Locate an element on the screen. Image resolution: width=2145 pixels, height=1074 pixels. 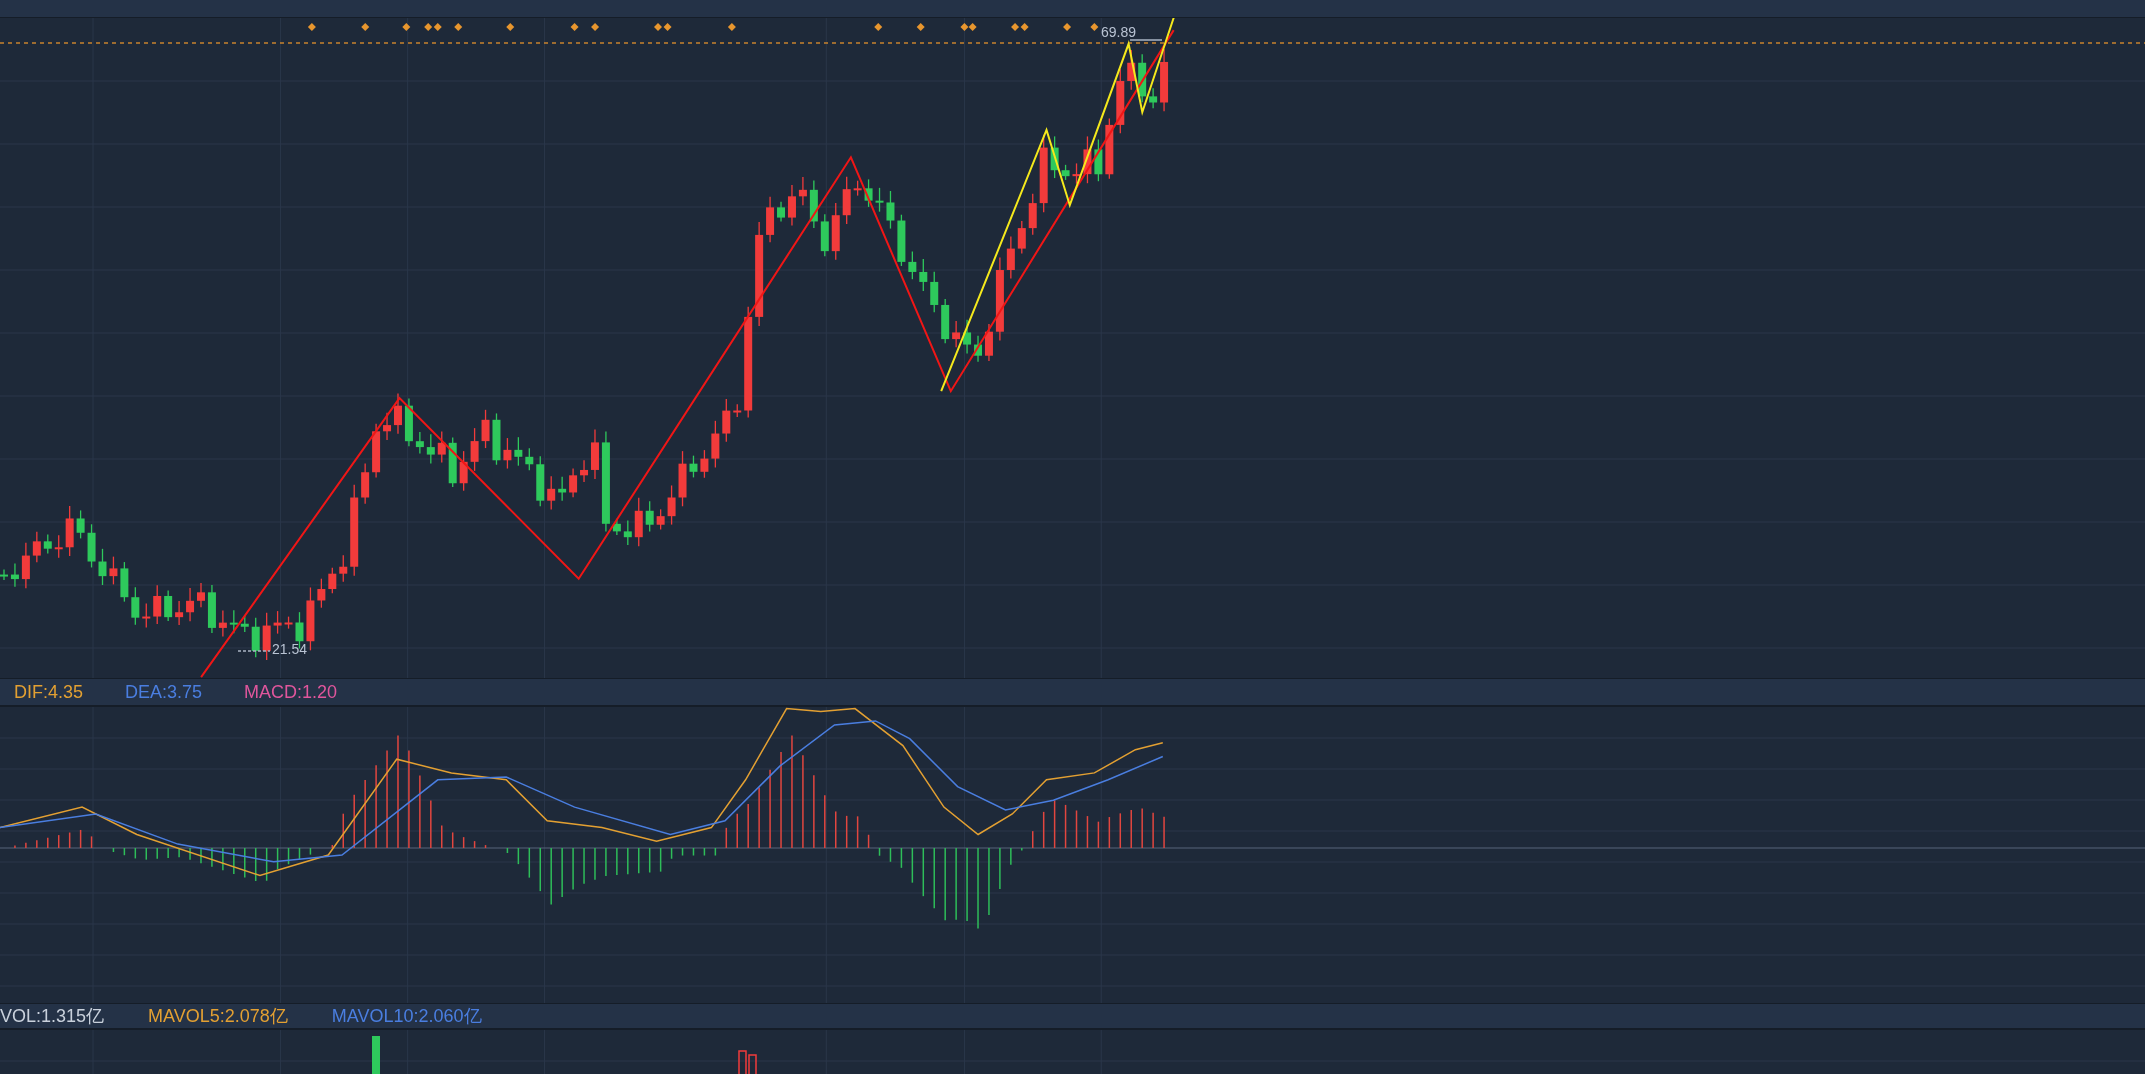
mavol10-legend-label: MAVOL10:2.060亿 is located at coordinates (406, 1016).